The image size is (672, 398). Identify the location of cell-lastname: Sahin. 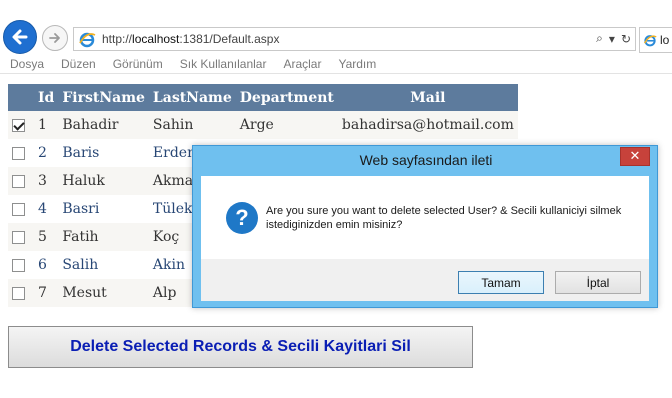
(192, 125).